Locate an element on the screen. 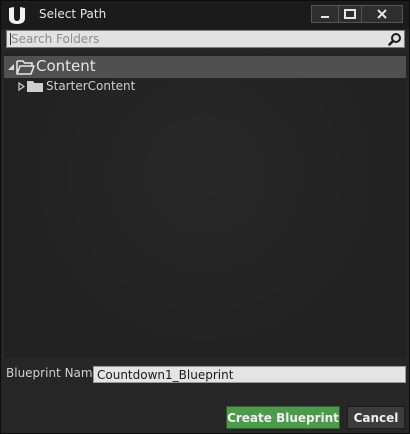 Image resolution: width=410 pixels, height=434 pixels. folder-open-icon is located at coordinates (25, 67).